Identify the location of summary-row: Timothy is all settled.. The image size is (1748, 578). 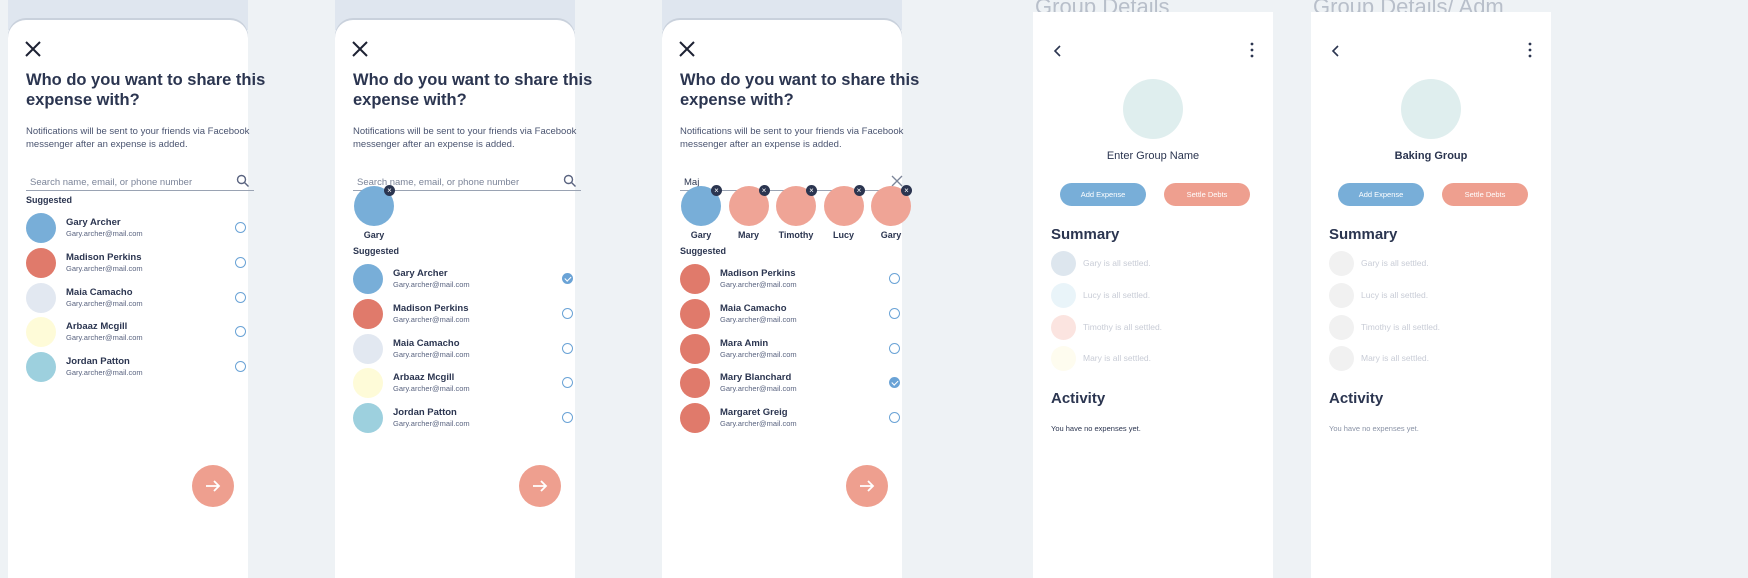
(1151, 327).